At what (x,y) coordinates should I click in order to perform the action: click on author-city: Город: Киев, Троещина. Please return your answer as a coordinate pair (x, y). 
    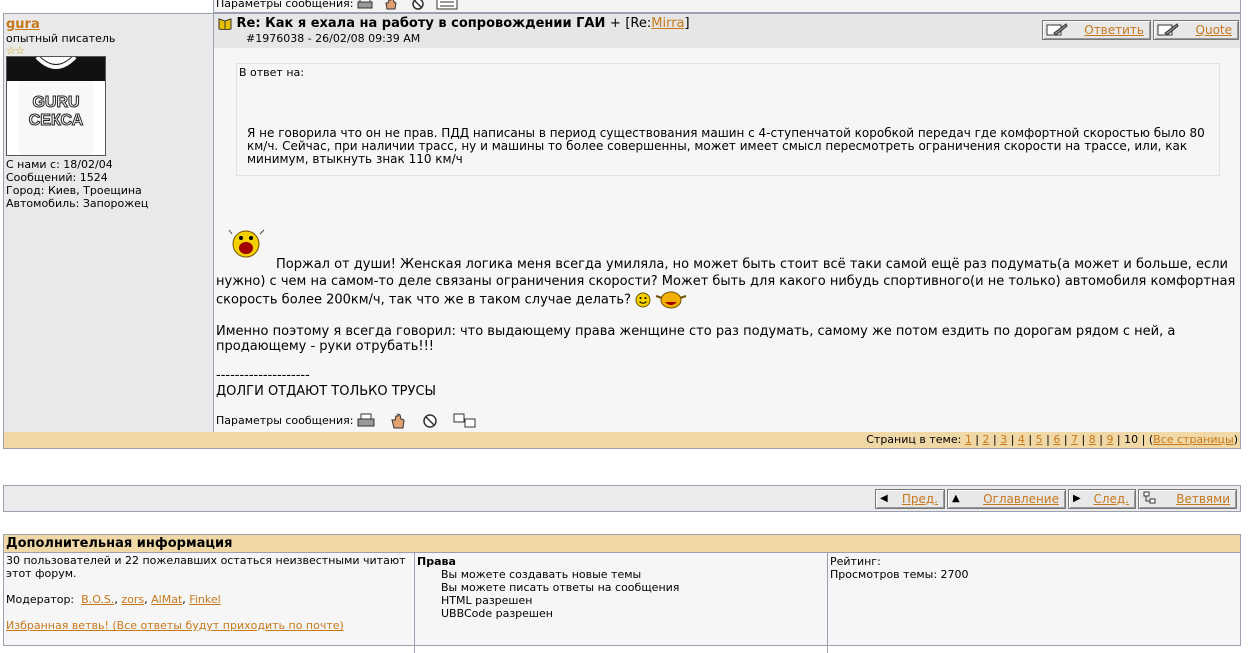
    Looking at the image, I should click on (74, 190).